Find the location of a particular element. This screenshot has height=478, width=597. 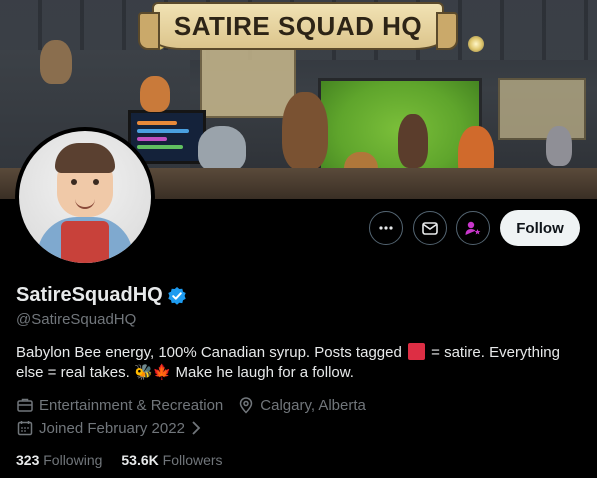

profile-joined-row: Joined February 2022 is located at coordinates (116, 428).